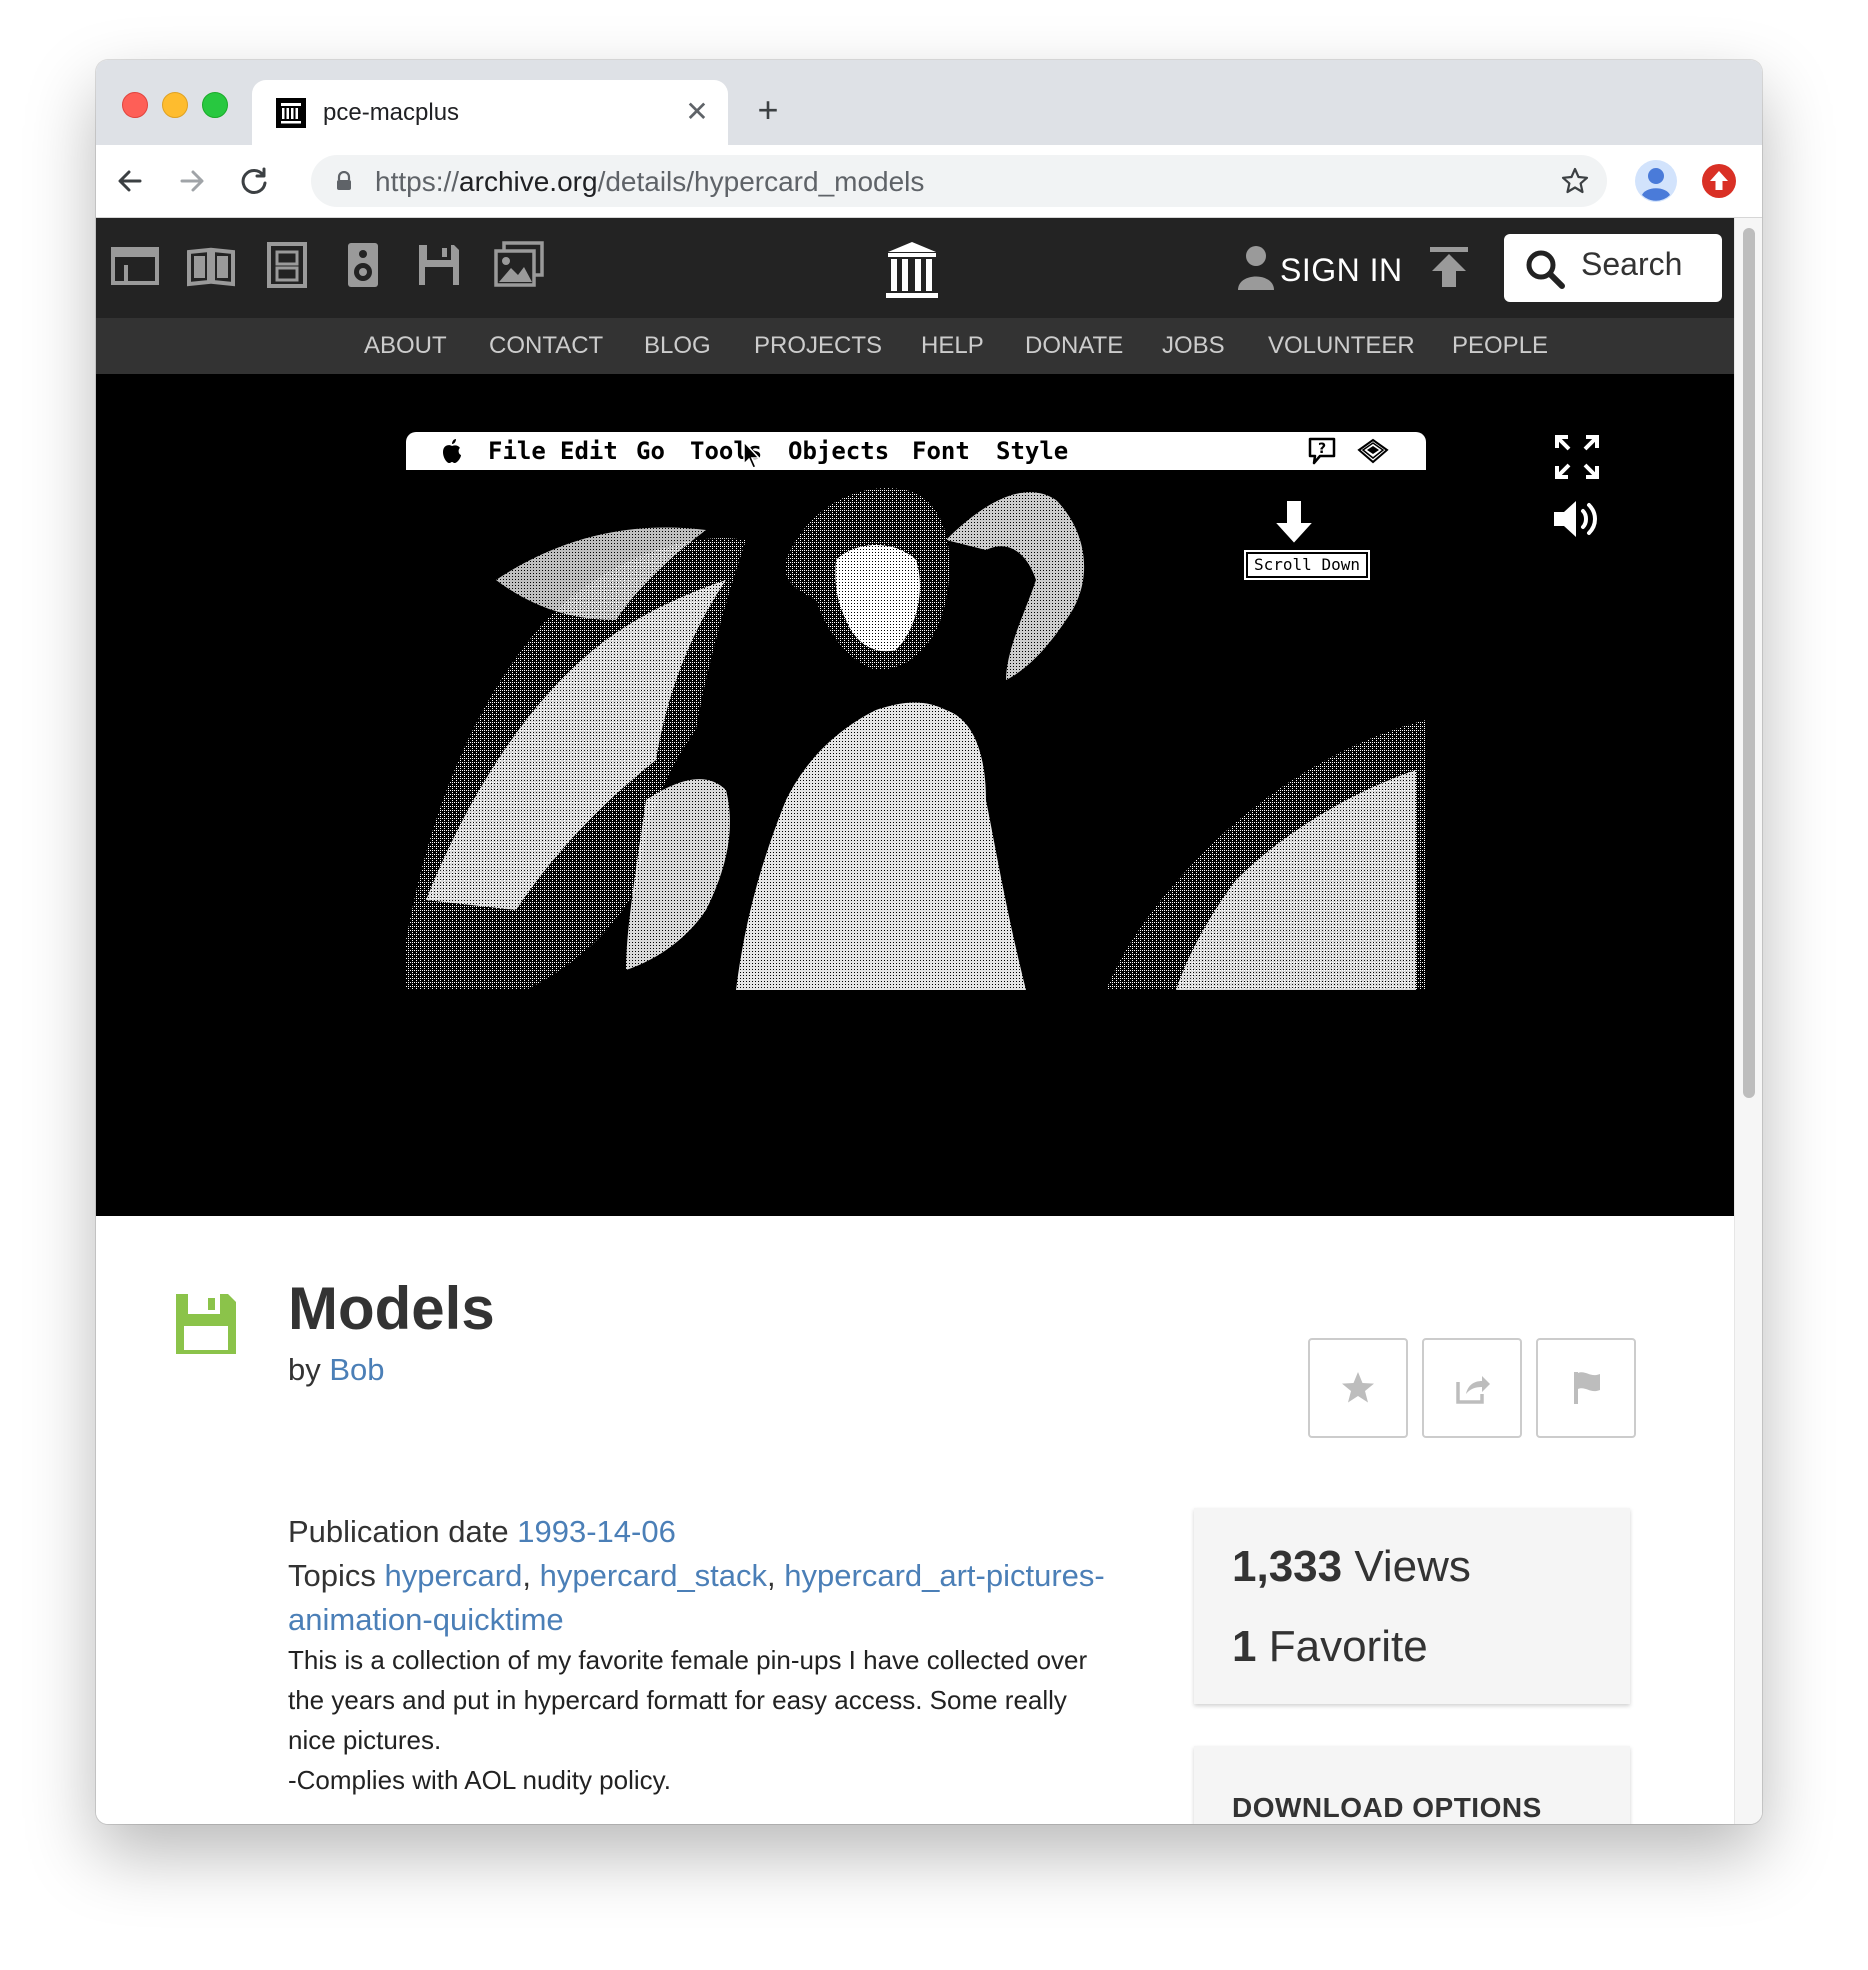  Describe the element at coordinates (546, 346) in the screenshot. I see `nav-contact: CONTACT` at that location.